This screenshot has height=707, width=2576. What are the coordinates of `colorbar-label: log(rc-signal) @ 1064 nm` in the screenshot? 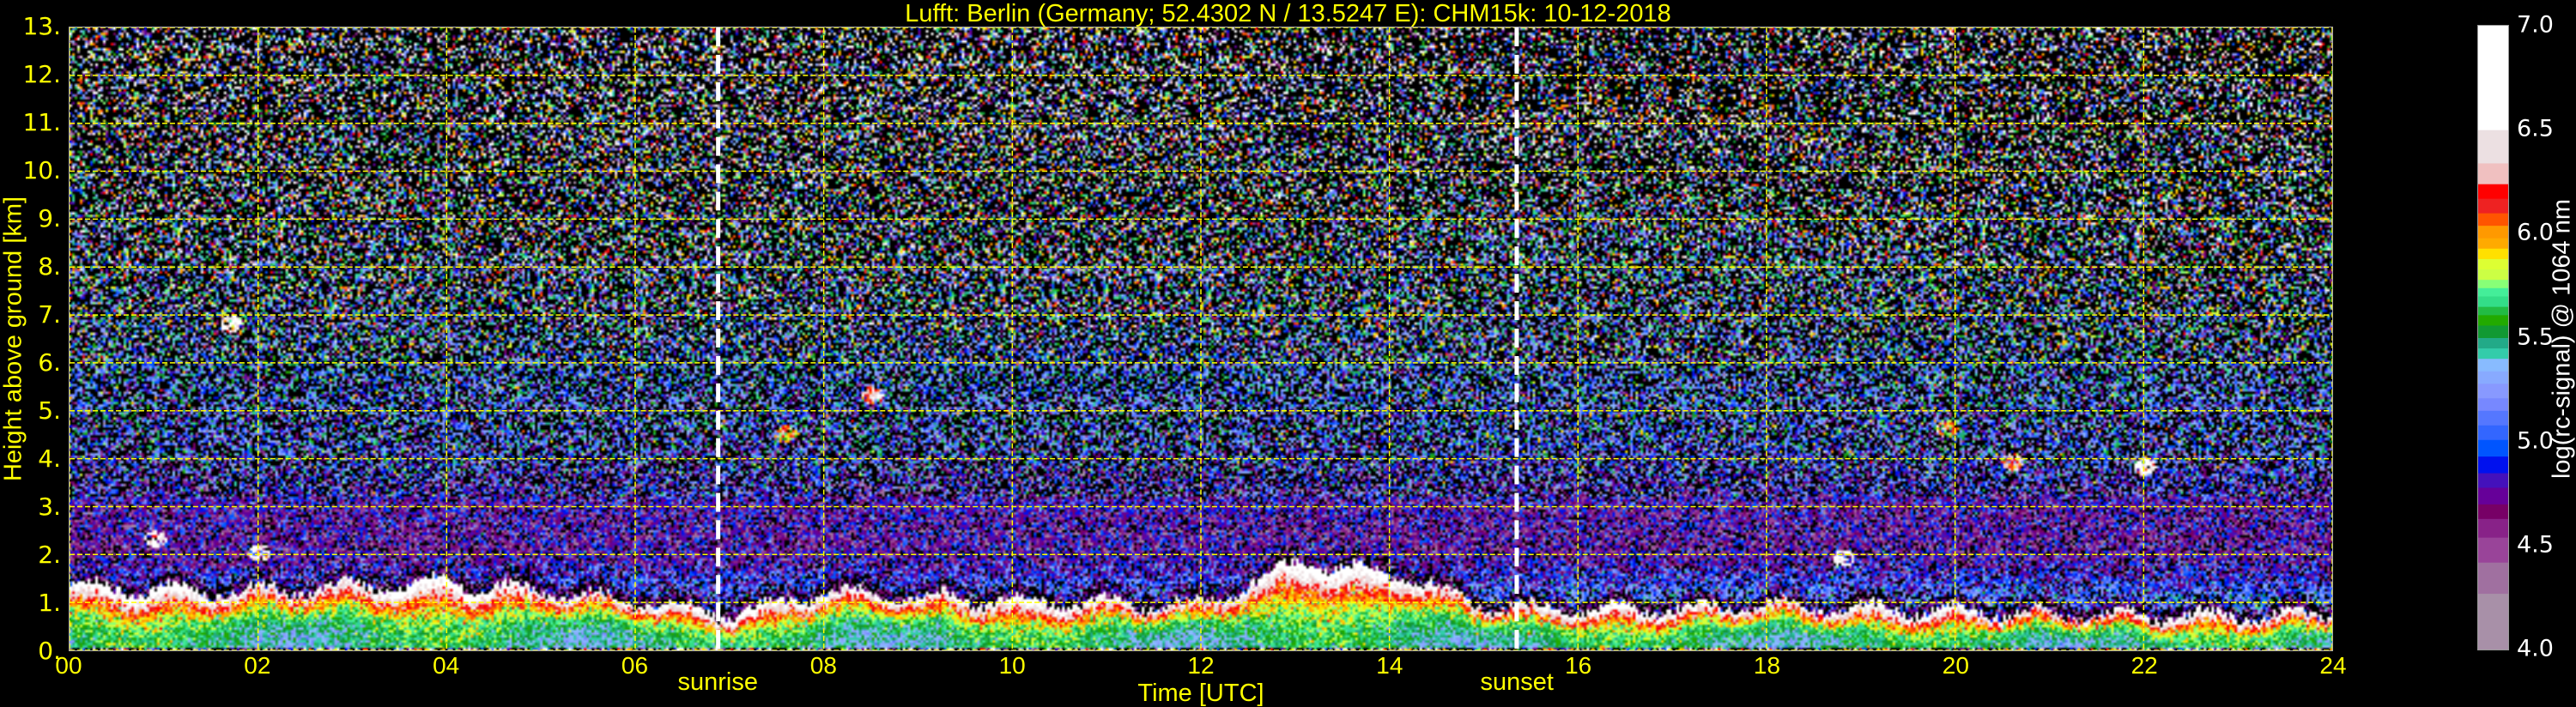 It's located at (2562, 339).